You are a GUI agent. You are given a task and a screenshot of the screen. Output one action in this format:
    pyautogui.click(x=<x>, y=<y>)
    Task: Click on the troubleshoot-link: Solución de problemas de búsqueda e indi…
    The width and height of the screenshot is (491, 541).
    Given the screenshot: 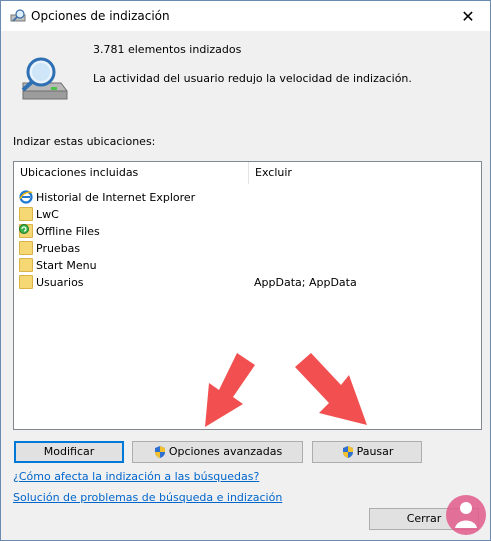 What is the action you would take?
    pyautogui.click(x=147, y=497)
    